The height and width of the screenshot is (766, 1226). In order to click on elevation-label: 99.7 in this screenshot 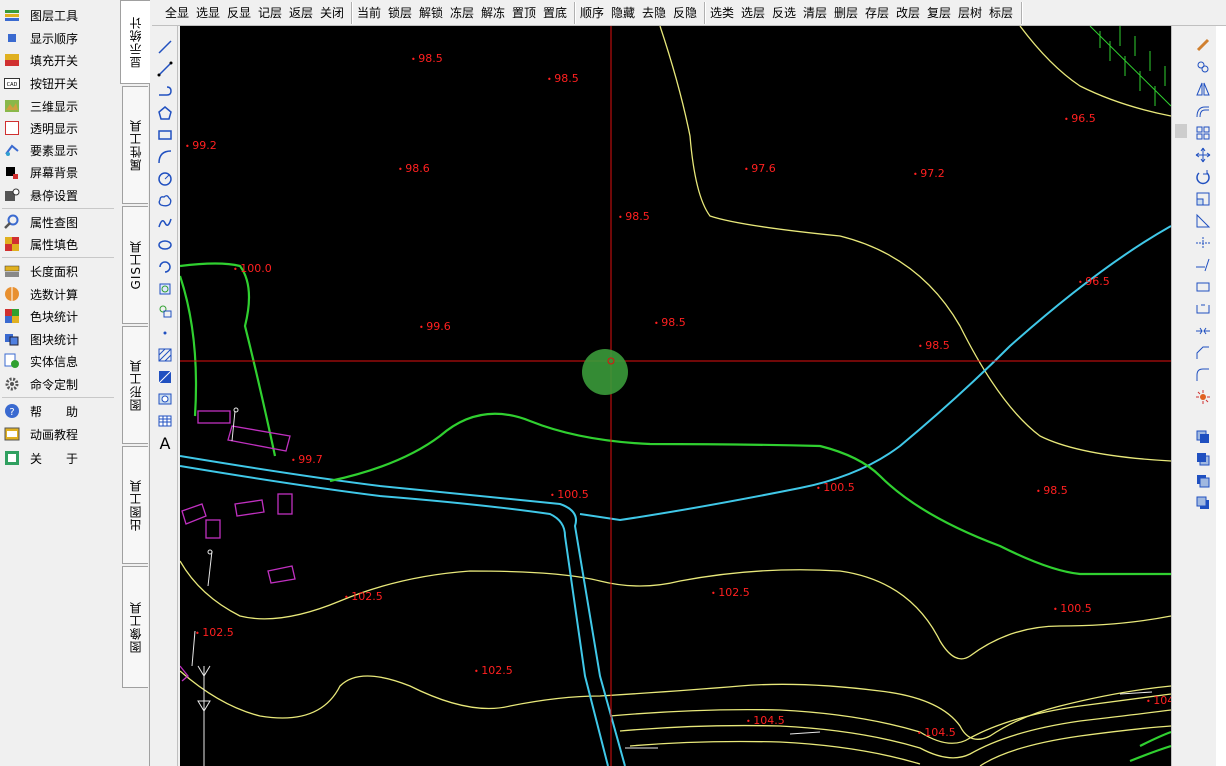, I will do `click(307, 459)`.